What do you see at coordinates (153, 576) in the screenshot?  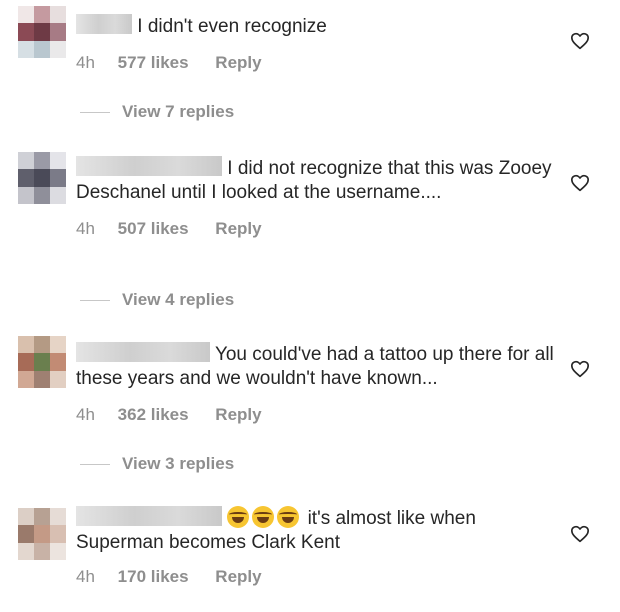 I see `like-count: 170 likes` at bounding box center [153, 576].